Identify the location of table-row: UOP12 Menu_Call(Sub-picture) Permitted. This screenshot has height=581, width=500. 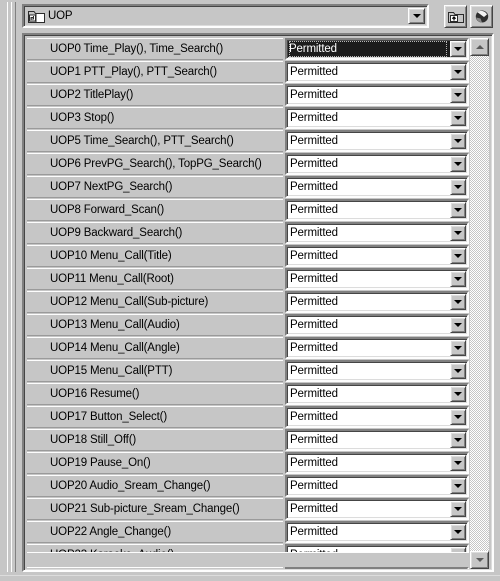
(248, 302).